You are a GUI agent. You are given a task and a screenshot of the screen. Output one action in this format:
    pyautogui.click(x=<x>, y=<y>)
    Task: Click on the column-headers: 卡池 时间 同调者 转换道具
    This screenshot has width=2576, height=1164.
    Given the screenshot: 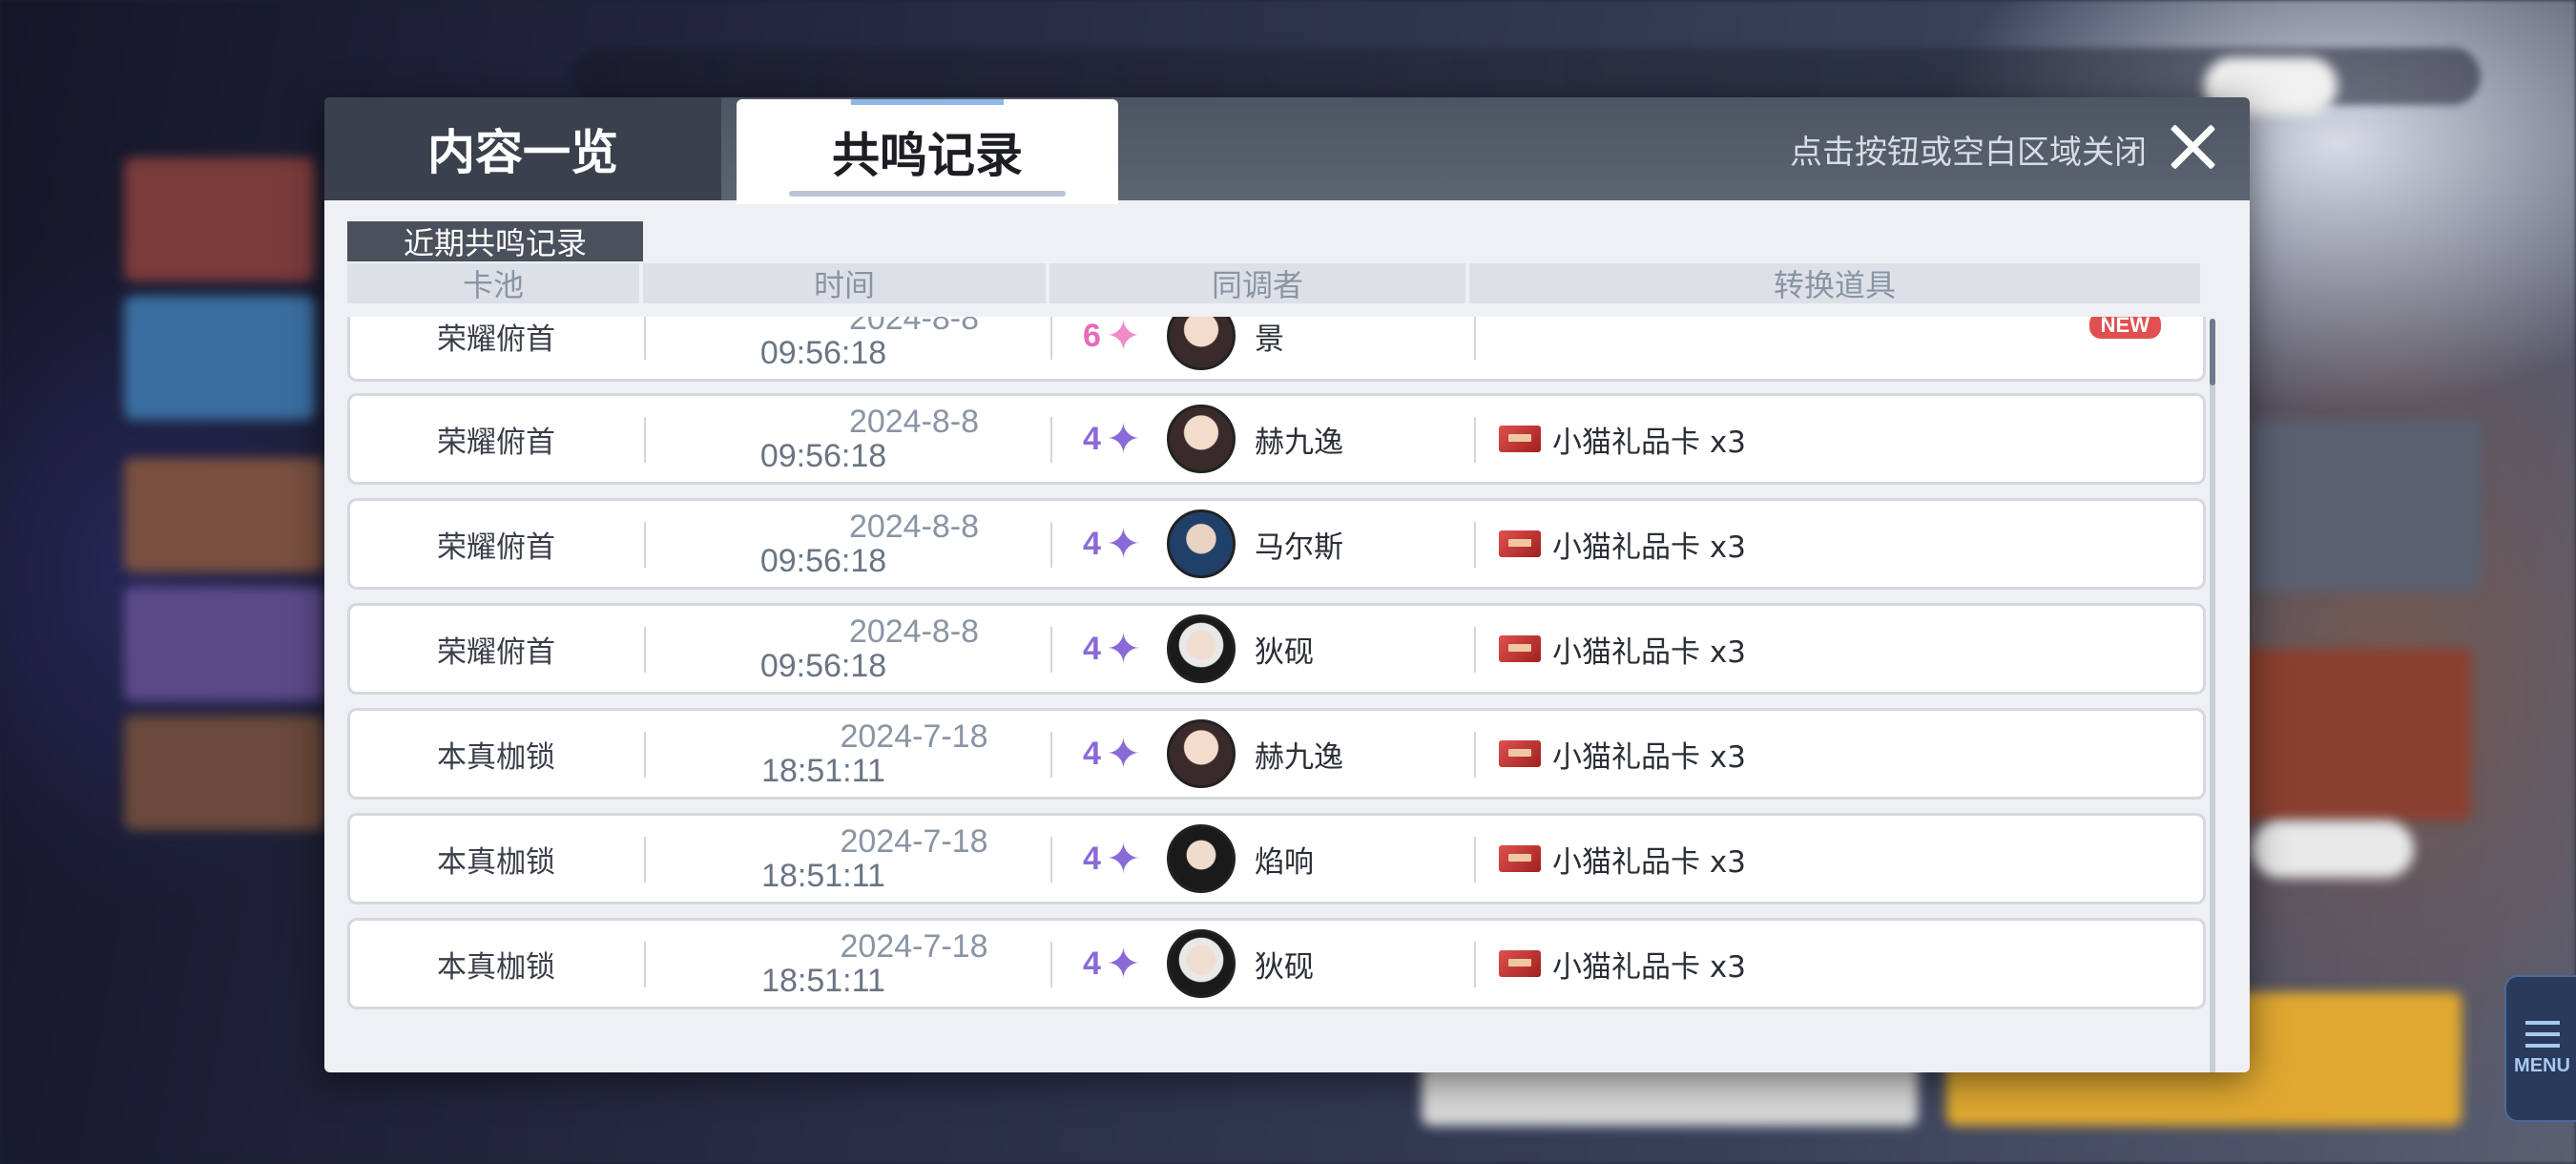 What is the action you would take?
    pyautogui.click(x=1277, y=283)
    